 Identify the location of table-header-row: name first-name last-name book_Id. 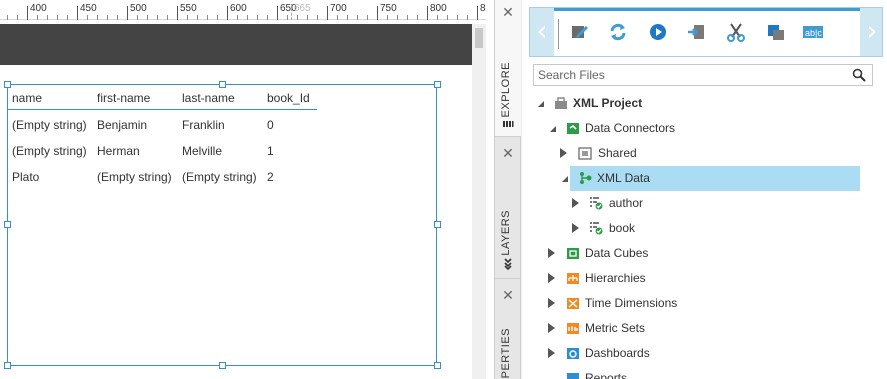
(162, 98).